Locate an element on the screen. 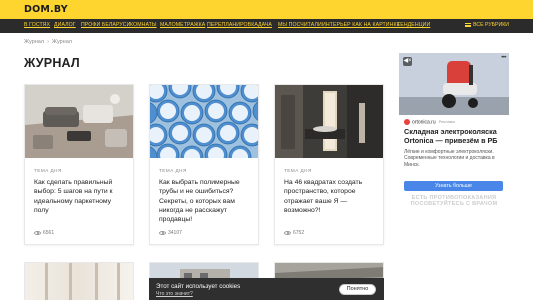 The image size is (533, 300). card-views: 34107 is located at coordinates (170, 233).